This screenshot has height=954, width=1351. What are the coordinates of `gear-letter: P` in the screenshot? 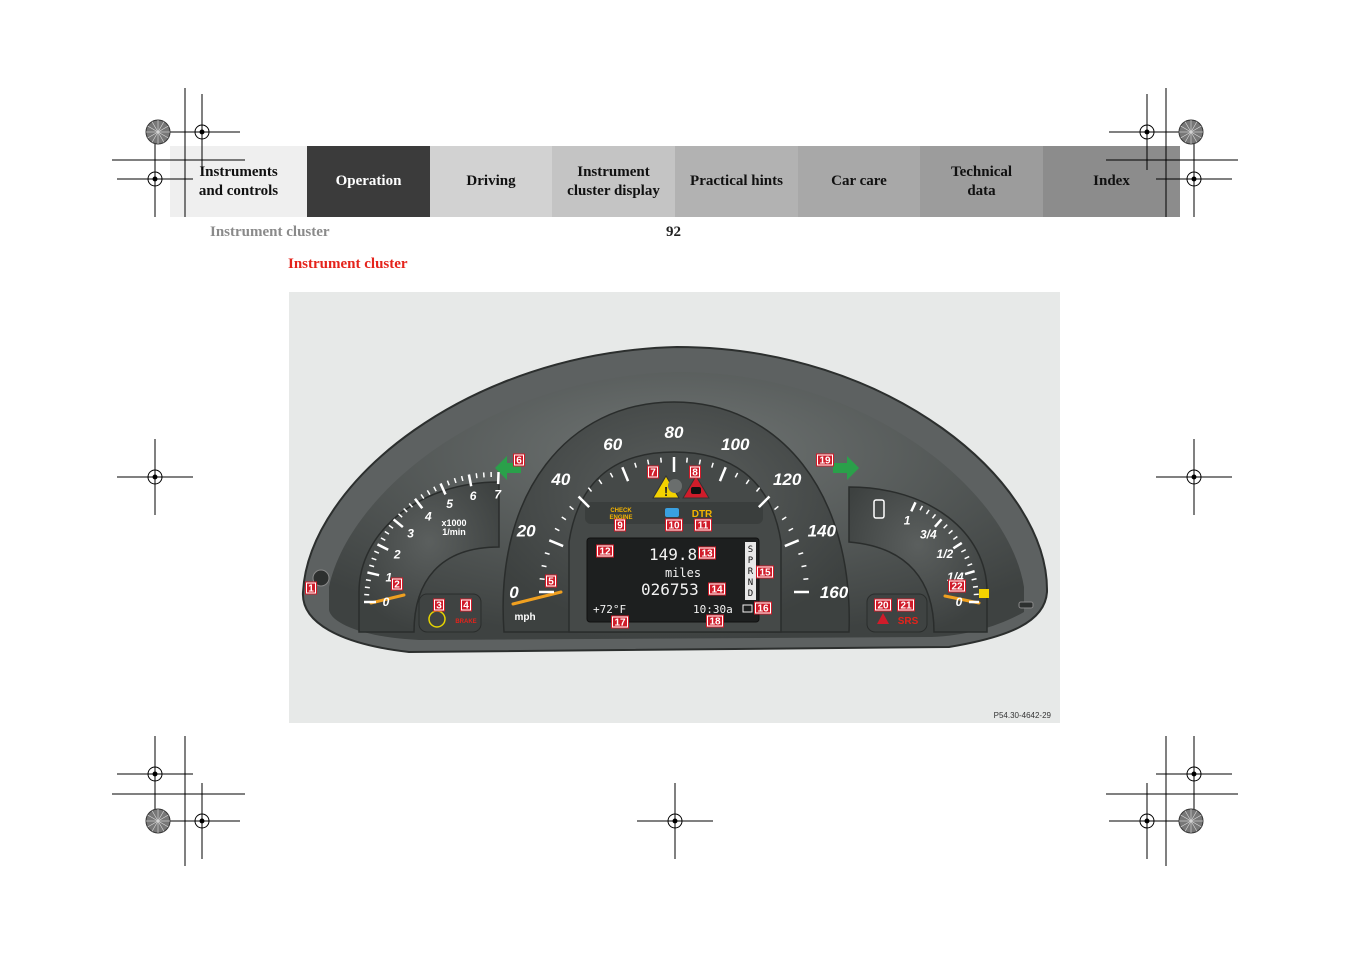 It's located at (751, 561).